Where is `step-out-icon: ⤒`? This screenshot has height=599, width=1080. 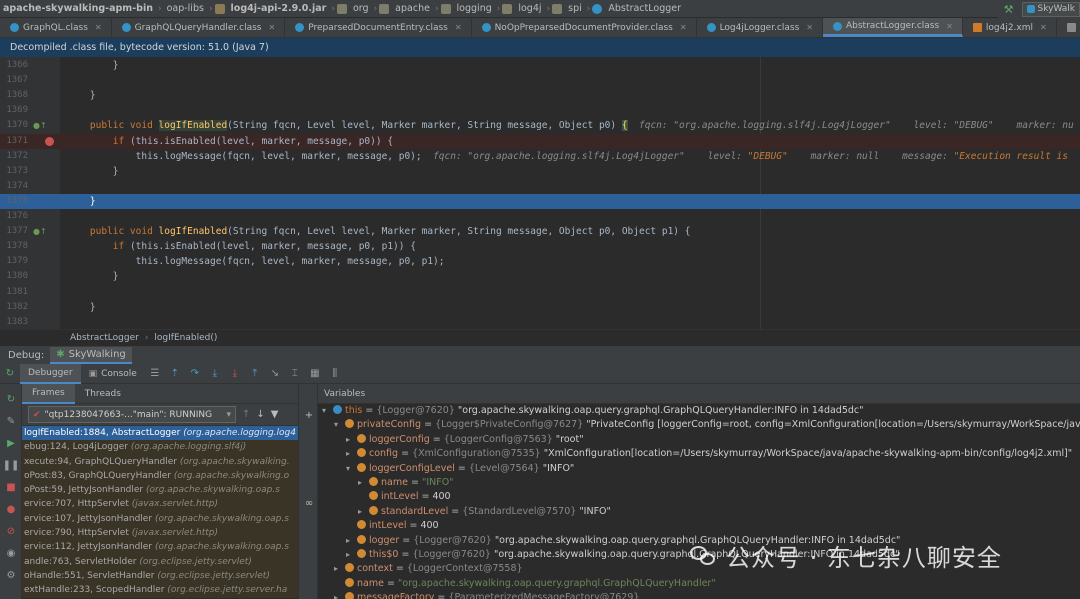
step-out-icon: ⤒ is located at coordinates (255, 374).